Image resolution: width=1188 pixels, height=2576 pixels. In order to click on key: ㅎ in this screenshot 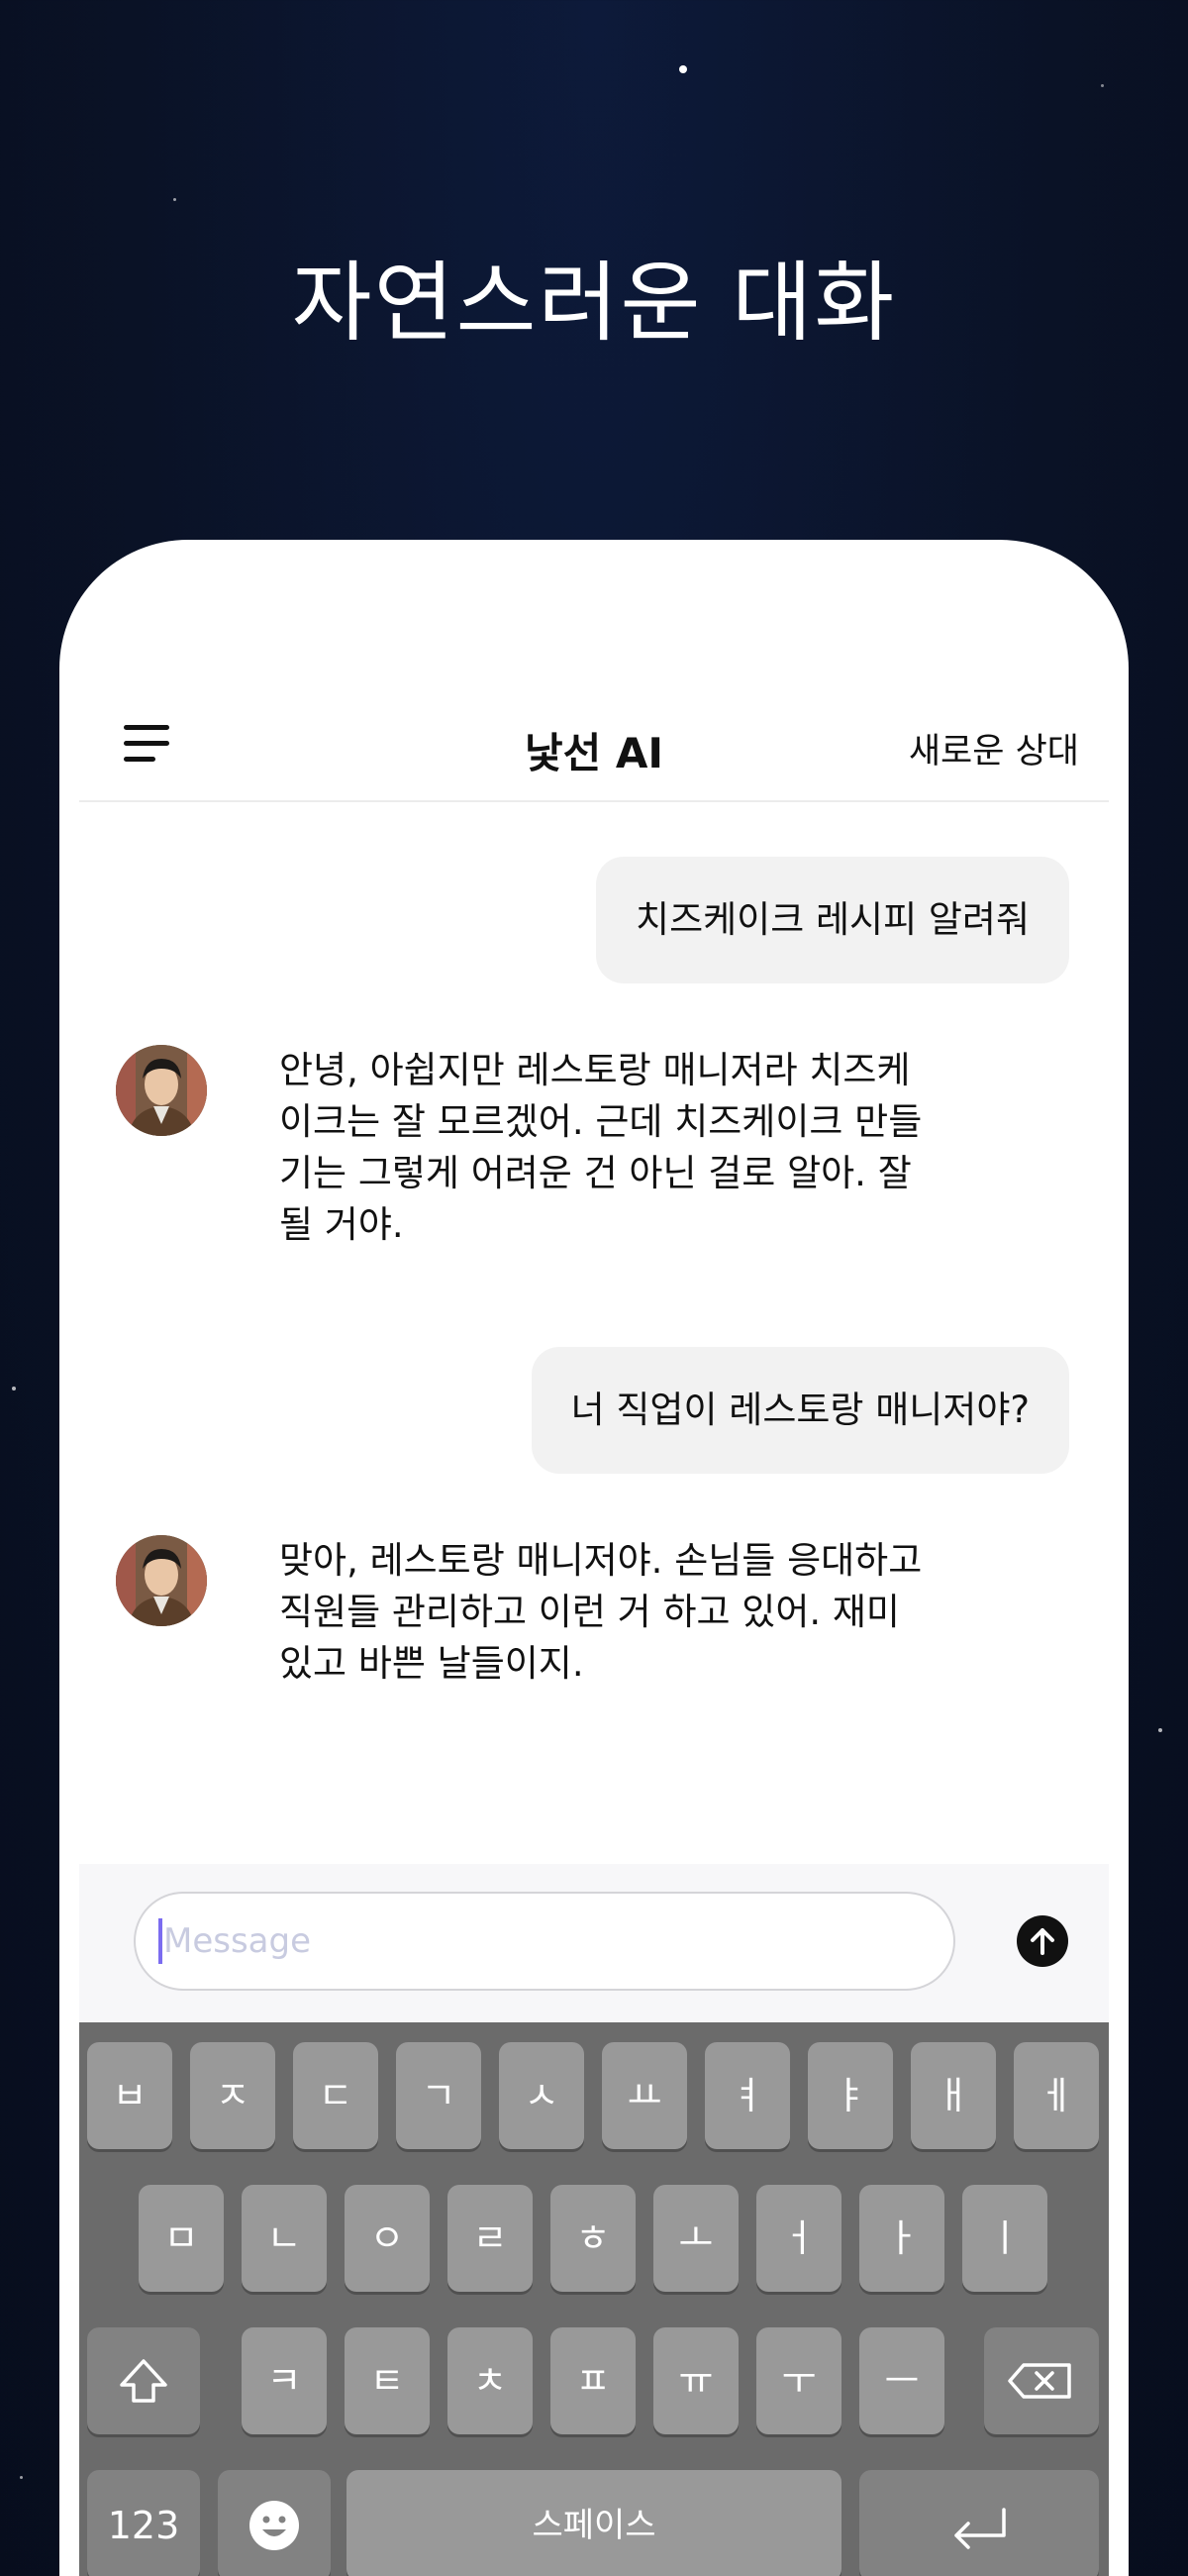, I will do `click(593, 2238)`.